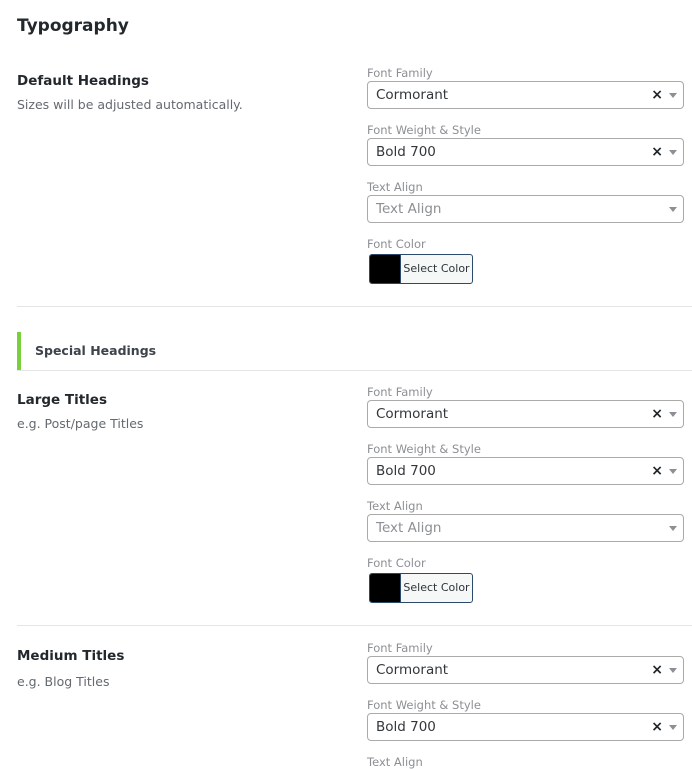 The width and height of the screenshot is (692, 769). I want to click on subsection-accent-bar, so click(19, 351).